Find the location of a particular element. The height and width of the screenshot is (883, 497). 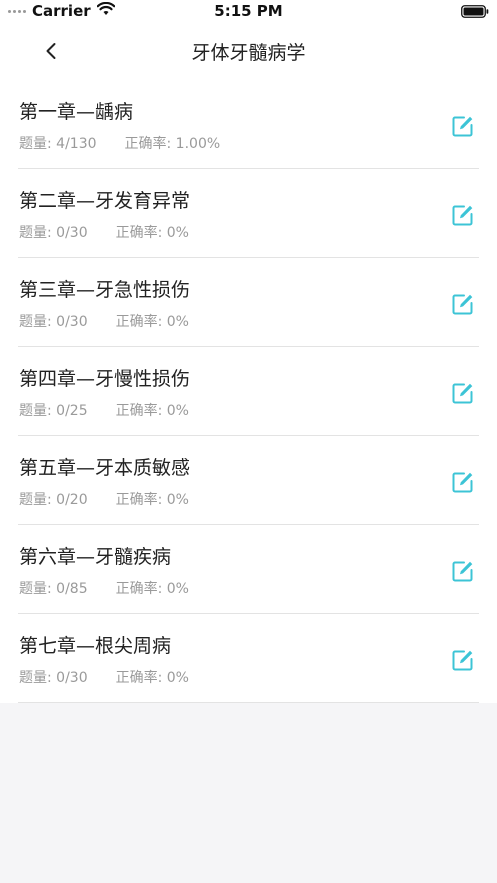

chapter-title: 第一章—龋病 is located at coordinates (76, 112).